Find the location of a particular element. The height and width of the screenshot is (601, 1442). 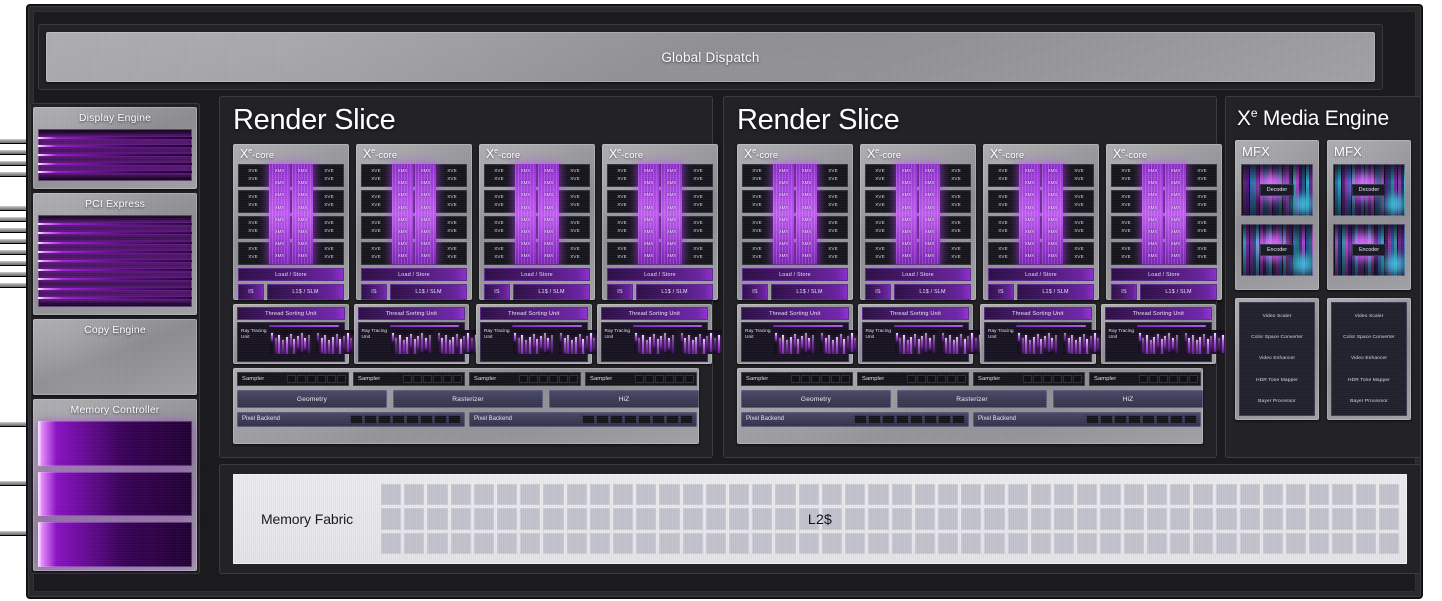

render-slice-title: Render Slice is located at coordinates (818, 120).